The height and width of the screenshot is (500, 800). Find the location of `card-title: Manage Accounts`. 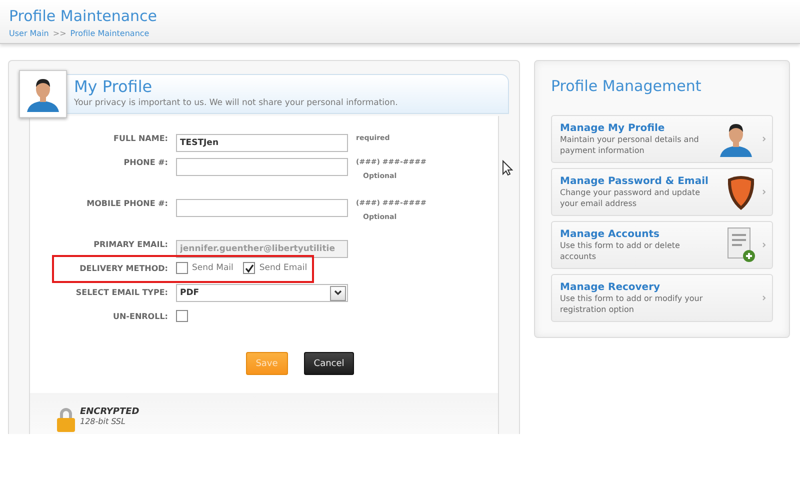

card-title: Manage Accounts is located at coordinates (610, 234).